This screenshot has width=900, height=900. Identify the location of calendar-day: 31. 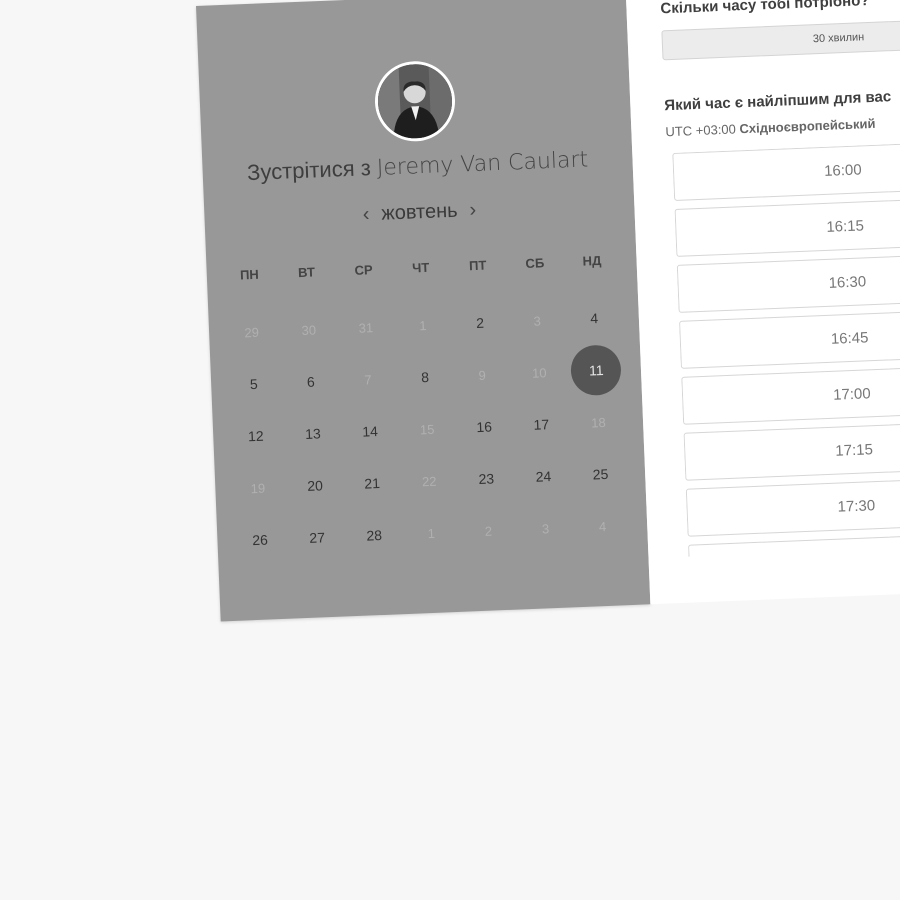
(365, 327).